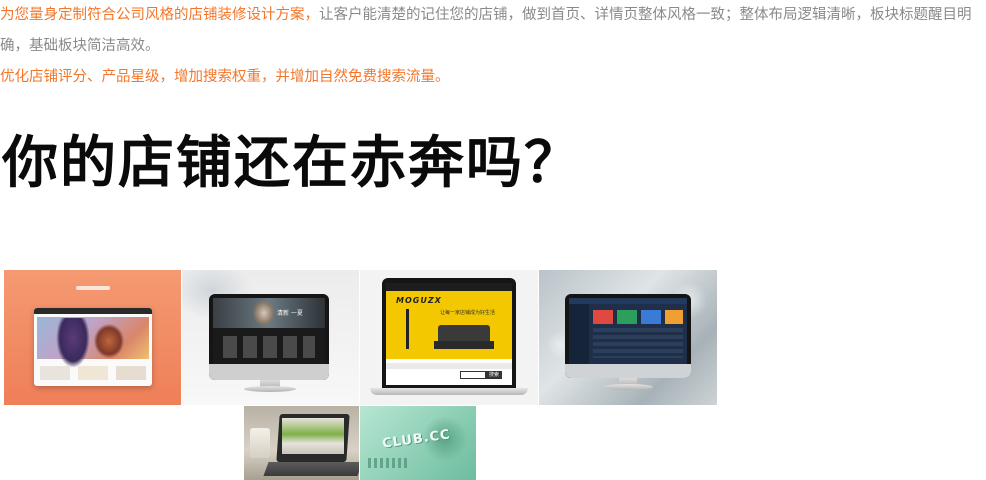 The height and width of the screenshot is (480, 986). Describe the element at coordinates (269, 331) in the screenshot. I see `tile2-screen: 清新 一夏` at that location.